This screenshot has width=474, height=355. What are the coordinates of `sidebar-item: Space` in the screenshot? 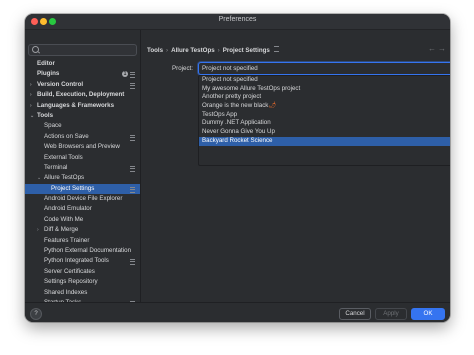 It's located at (82, 126).